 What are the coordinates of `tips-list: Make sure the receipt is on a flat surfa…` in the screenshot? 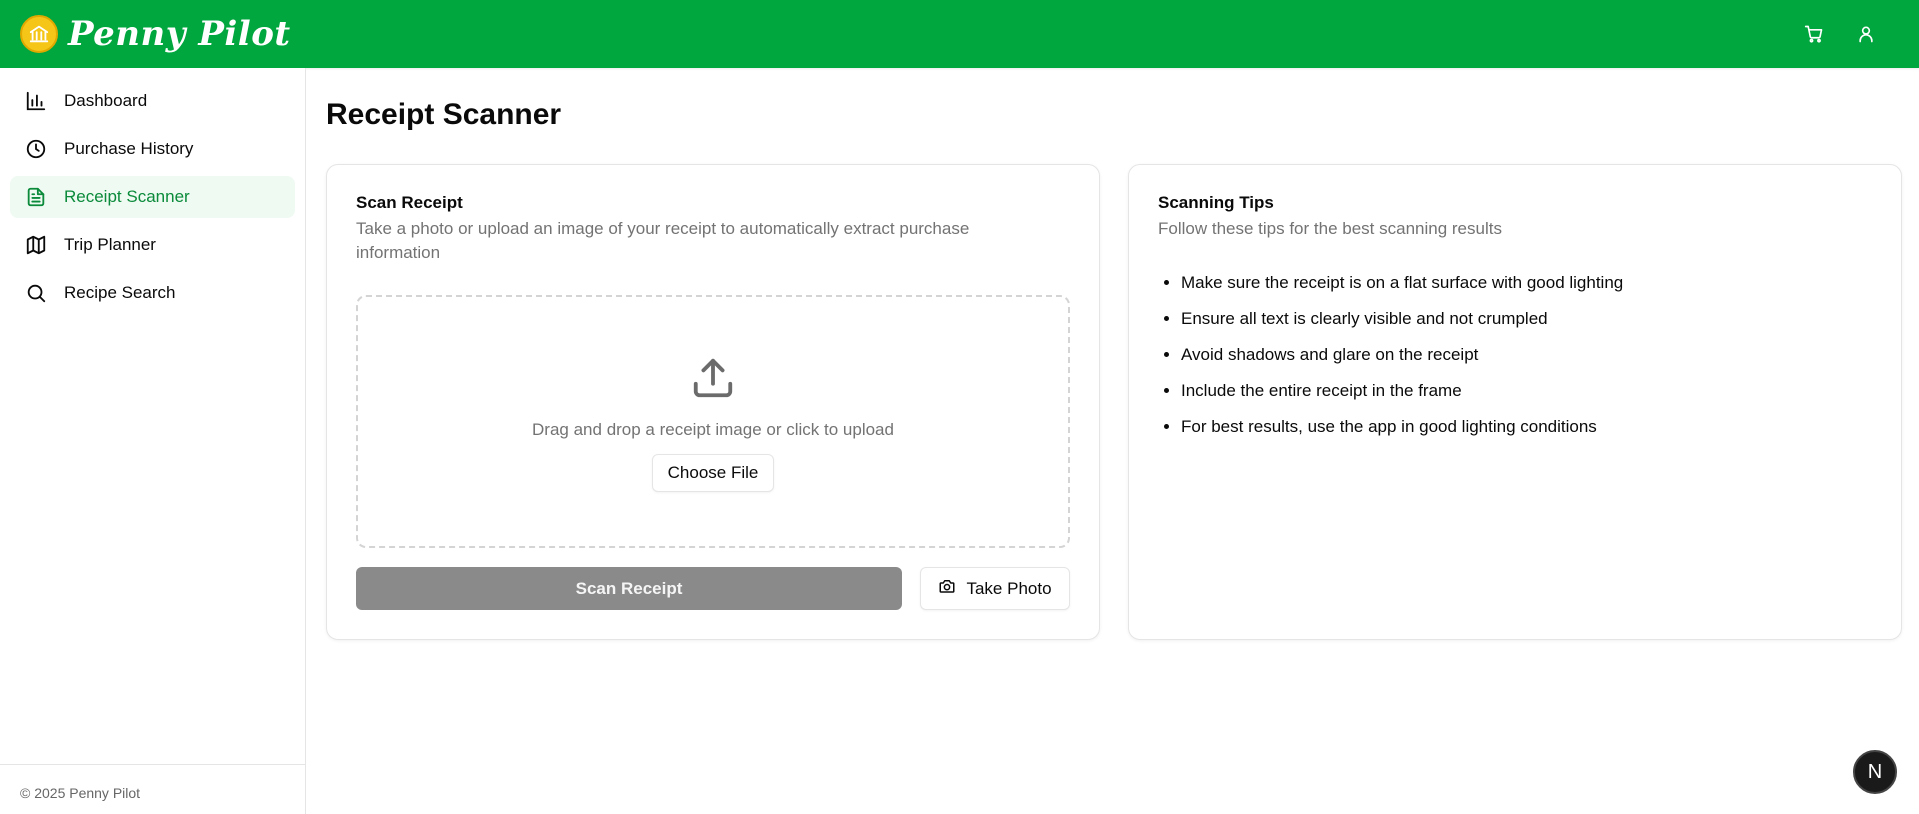 It's located at (1402, 361).